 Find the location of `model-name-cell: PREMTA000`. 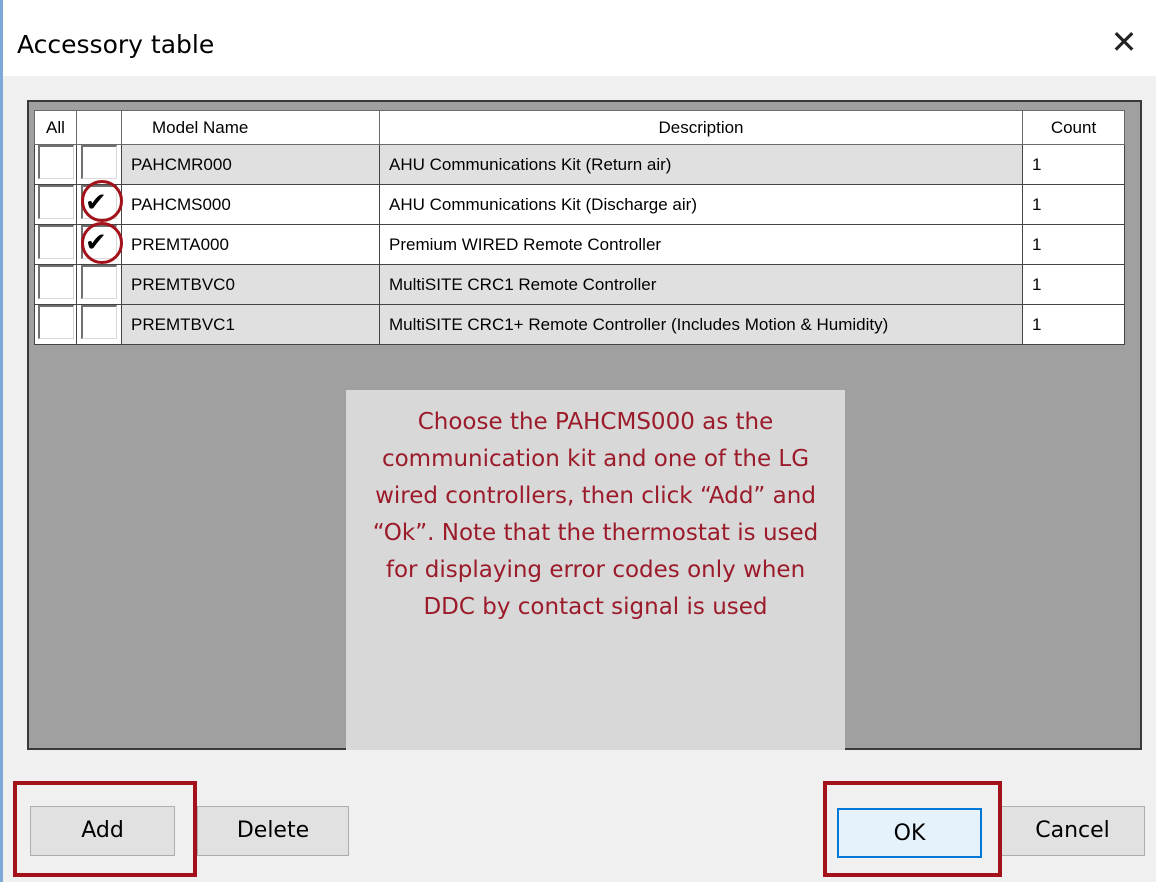

model-name-cell: PREMTA000 is located at coordinates (250, 244).